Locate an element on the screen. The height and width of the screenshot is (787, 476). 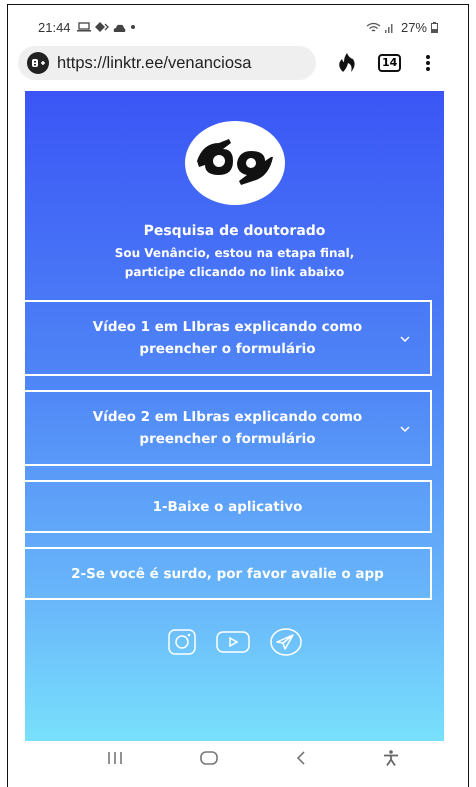
link-button: 1-Baixe o aplicativo is located at coordinates (228, 506).